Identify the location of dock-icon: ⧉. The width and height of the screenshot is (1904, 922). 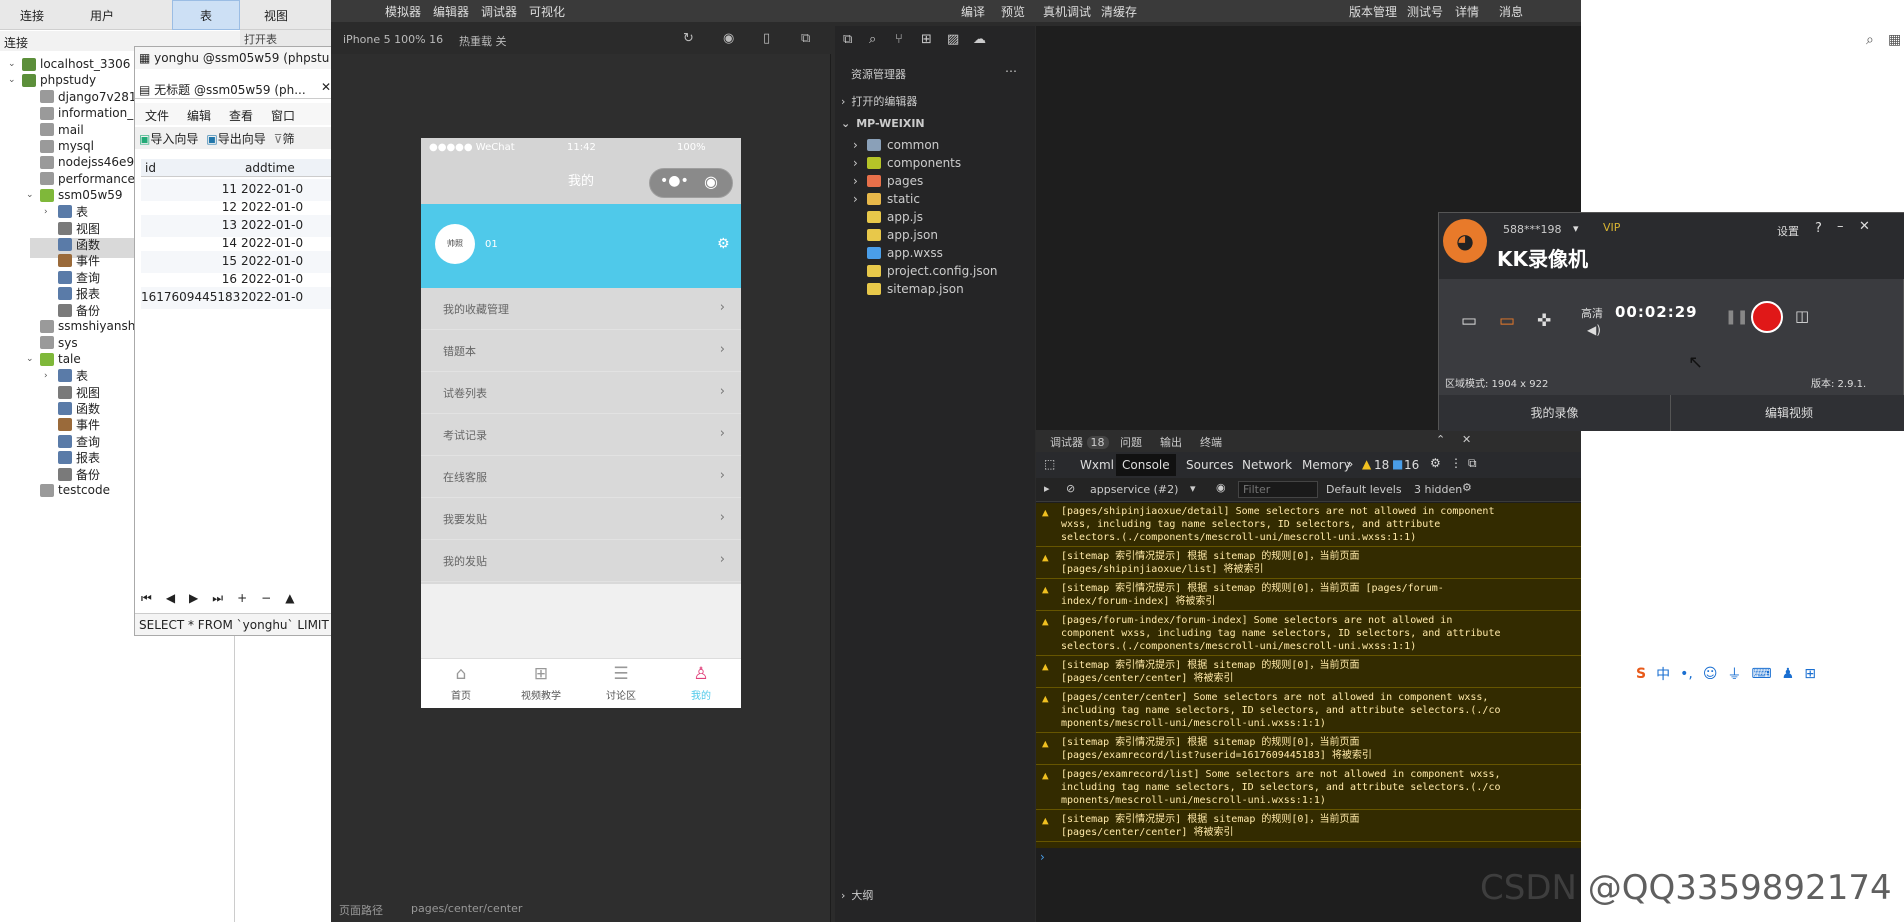
(1472, 463).